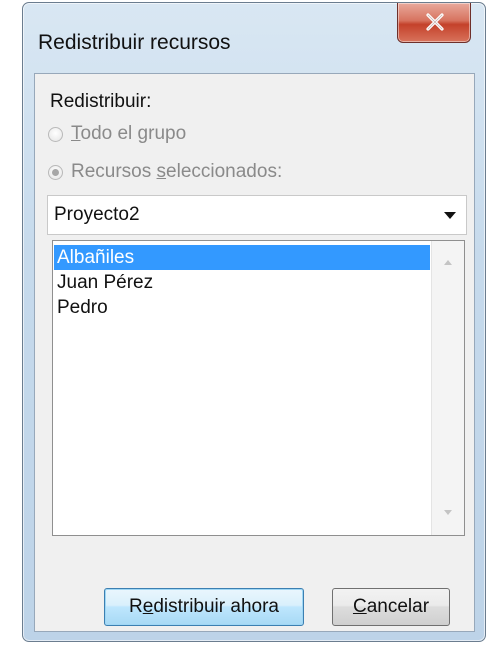 This screenshot has width=490, height=647. What do you see at coordinates (448, 262) in the screenshot?
I see `scroll-up-icon` at bounding box center [448, 262].